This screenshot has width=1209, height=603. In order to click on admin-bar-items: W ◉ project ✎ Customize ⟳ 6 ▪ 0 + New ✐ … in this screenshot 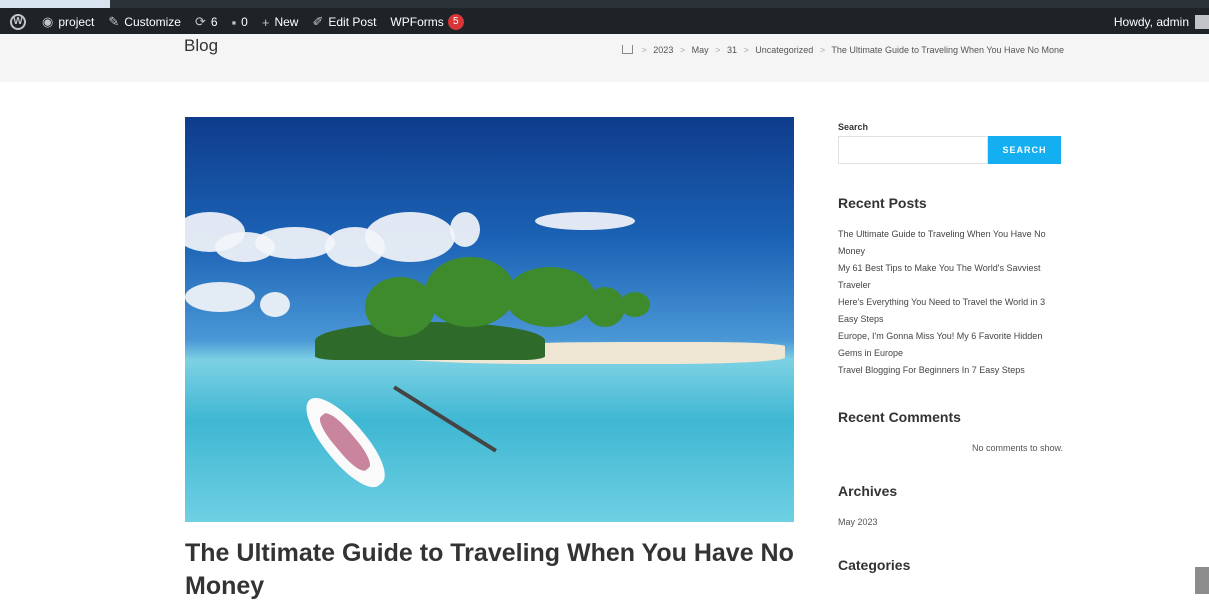, I will do `click(244, 22)`.